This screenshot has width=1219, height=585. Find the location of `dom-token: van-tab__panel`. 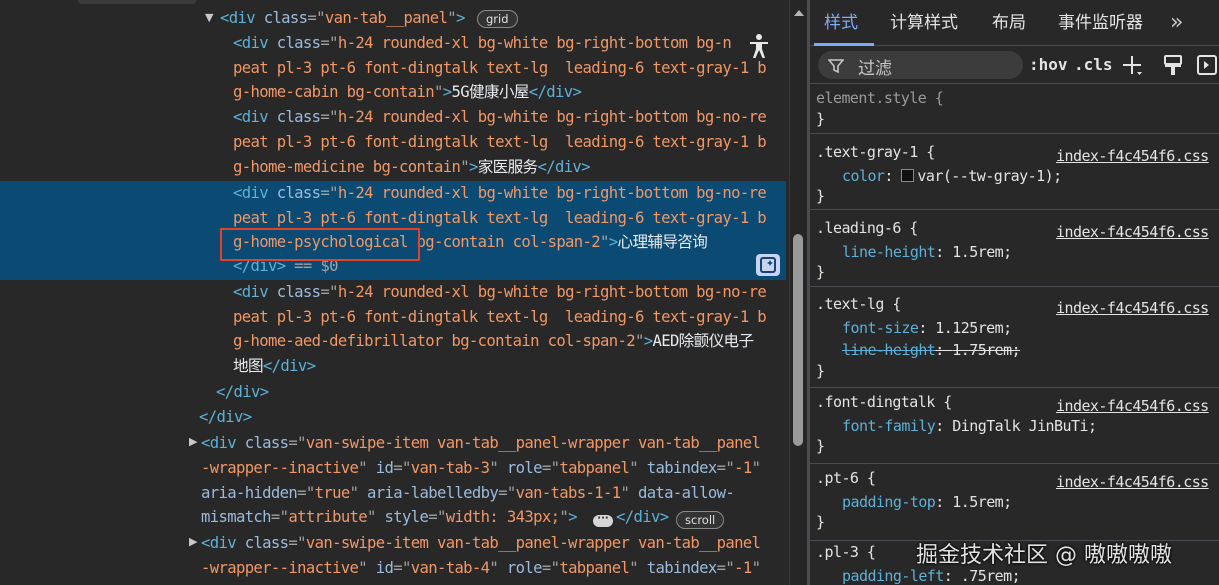

dom-token: van-tab__panel is located at coordinates (386, 18).